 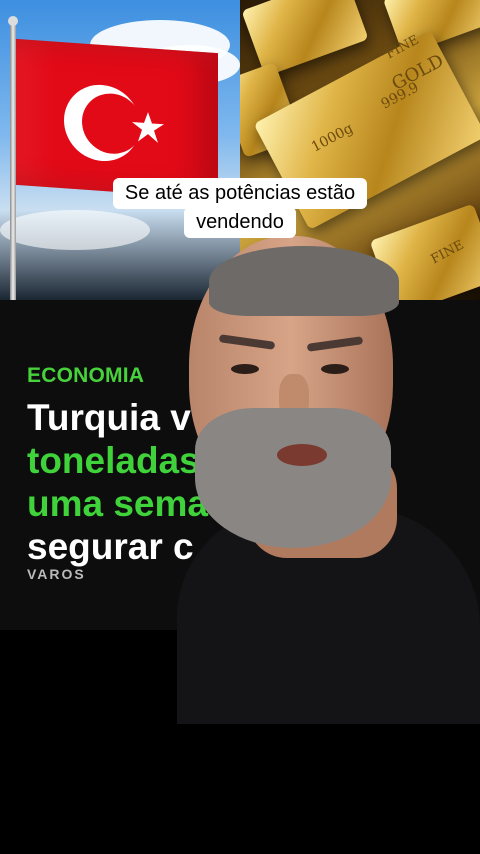 What do you see at coordinates (240, 222) in the screenshot?
I see `caption-line: vendendo` at bounding box center [240, 222].